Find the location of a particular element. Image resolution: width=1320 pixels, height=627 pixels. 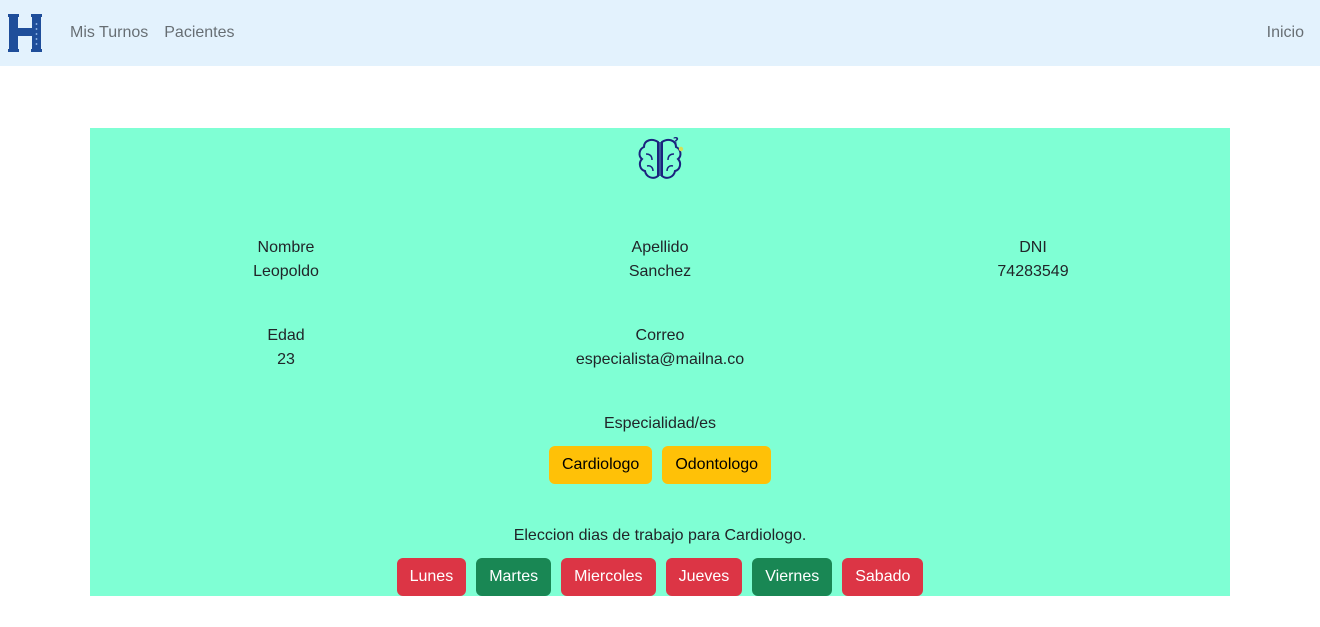

field-dni: DNI 74283549 is located at coordinates (1033, 260).